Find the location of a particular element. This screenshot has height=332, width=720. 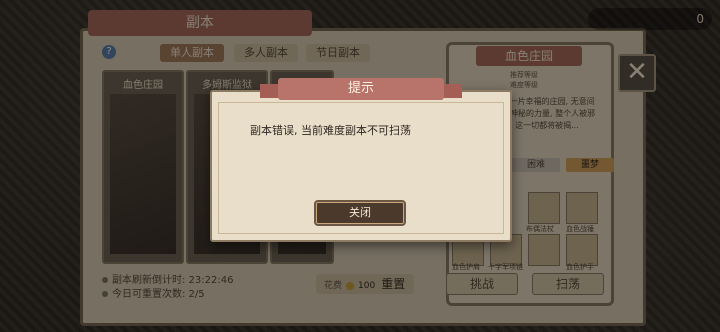

dialog-message: 副本错误, 当前难度副本不可扫荡 is located at coordinates (330, 130).